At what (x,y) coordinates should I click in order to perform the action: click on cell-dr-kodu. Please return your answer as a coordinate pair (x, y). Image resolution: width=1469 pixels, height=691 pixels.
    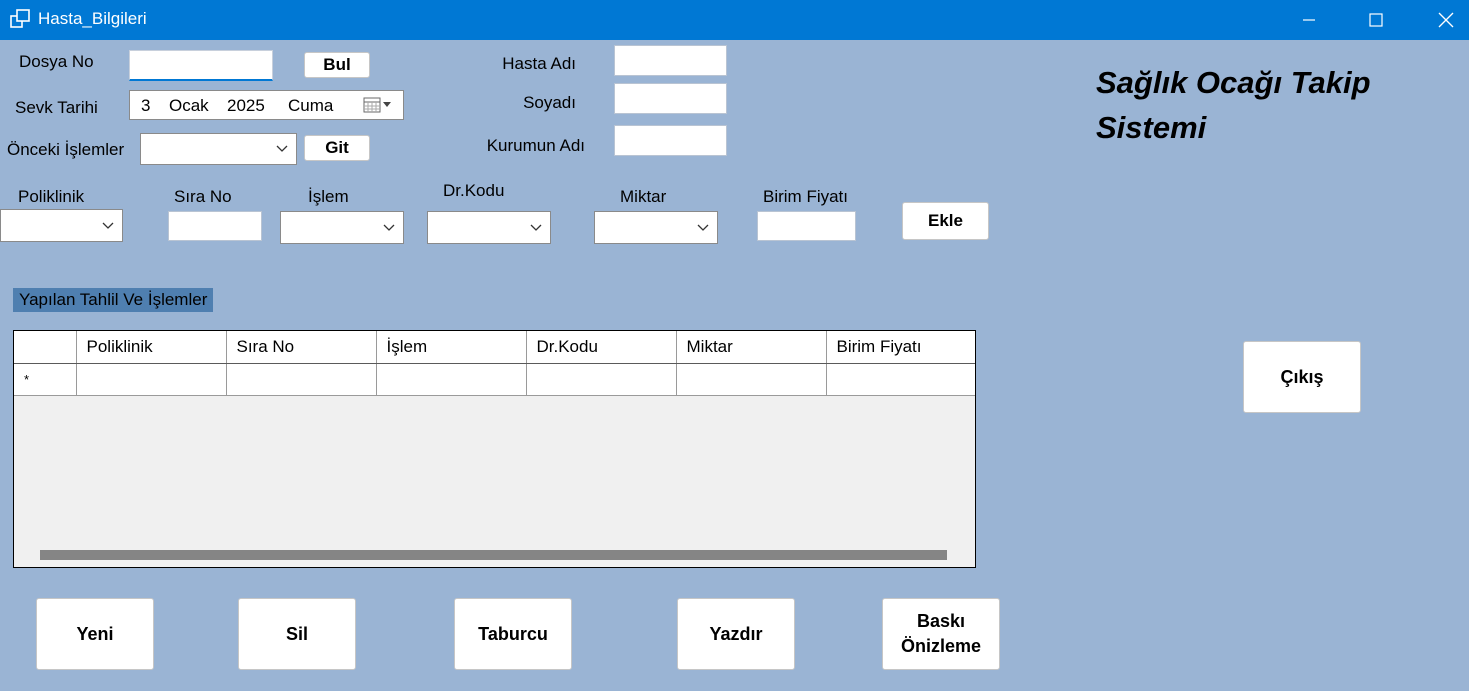
    Looking at the image, I should click on (601, 379).